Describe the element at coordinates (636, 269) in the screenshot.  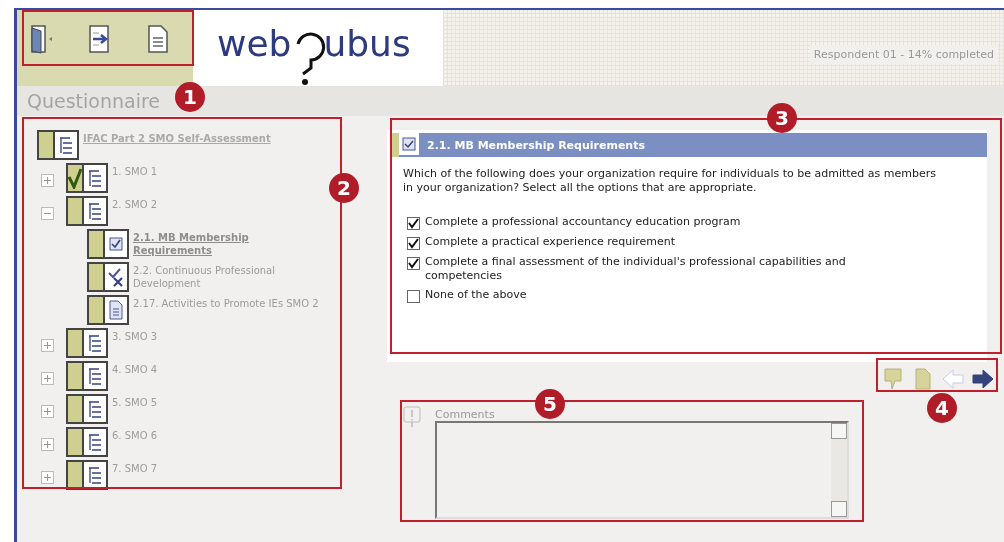
I see `option-label: Complete a final assessment of the individual's professional capabilities and competencies` at that location.